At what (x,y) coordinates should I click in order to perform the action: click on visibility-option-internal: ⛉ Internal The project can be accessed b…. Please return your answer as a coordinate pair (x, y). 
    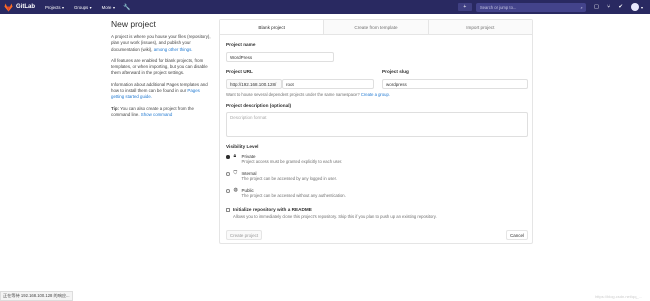
    Looking at the image, I should click on (281, 176).